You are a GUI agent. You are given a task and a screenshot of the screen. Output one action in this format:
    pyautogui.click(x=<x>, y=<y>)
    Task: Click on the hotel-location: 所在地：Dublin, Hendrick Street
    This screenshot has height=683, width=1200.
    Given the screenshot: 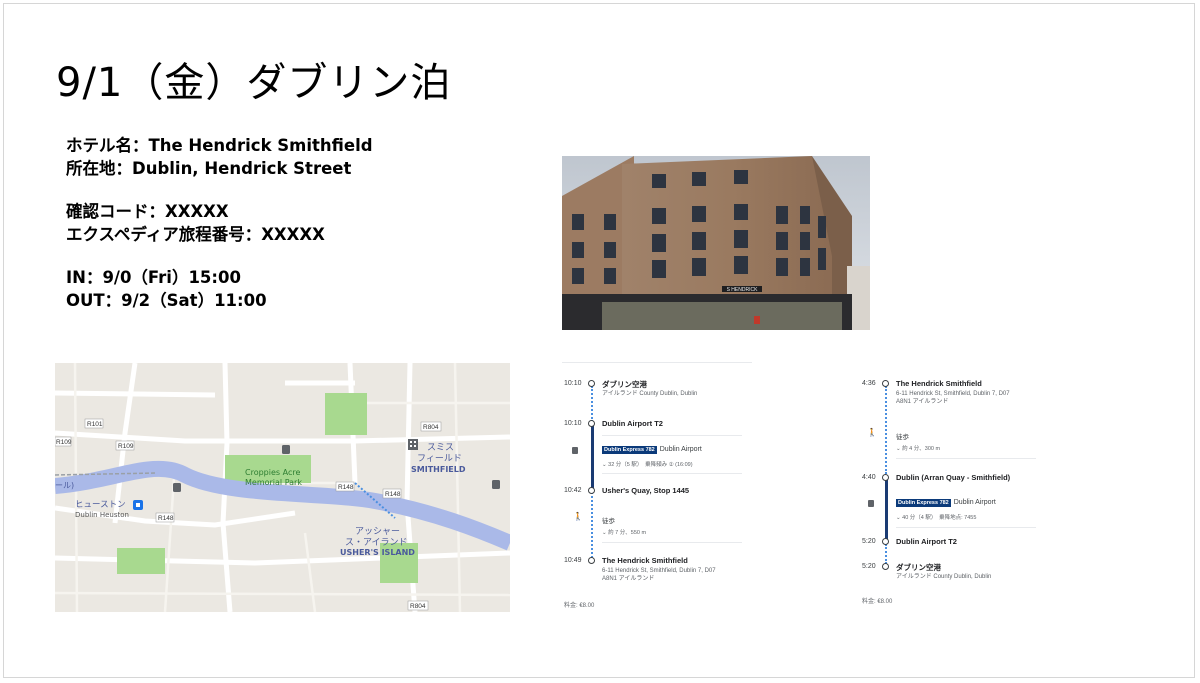 What is the action you would take?
    pyautogui.click(x=209, y=168)
    